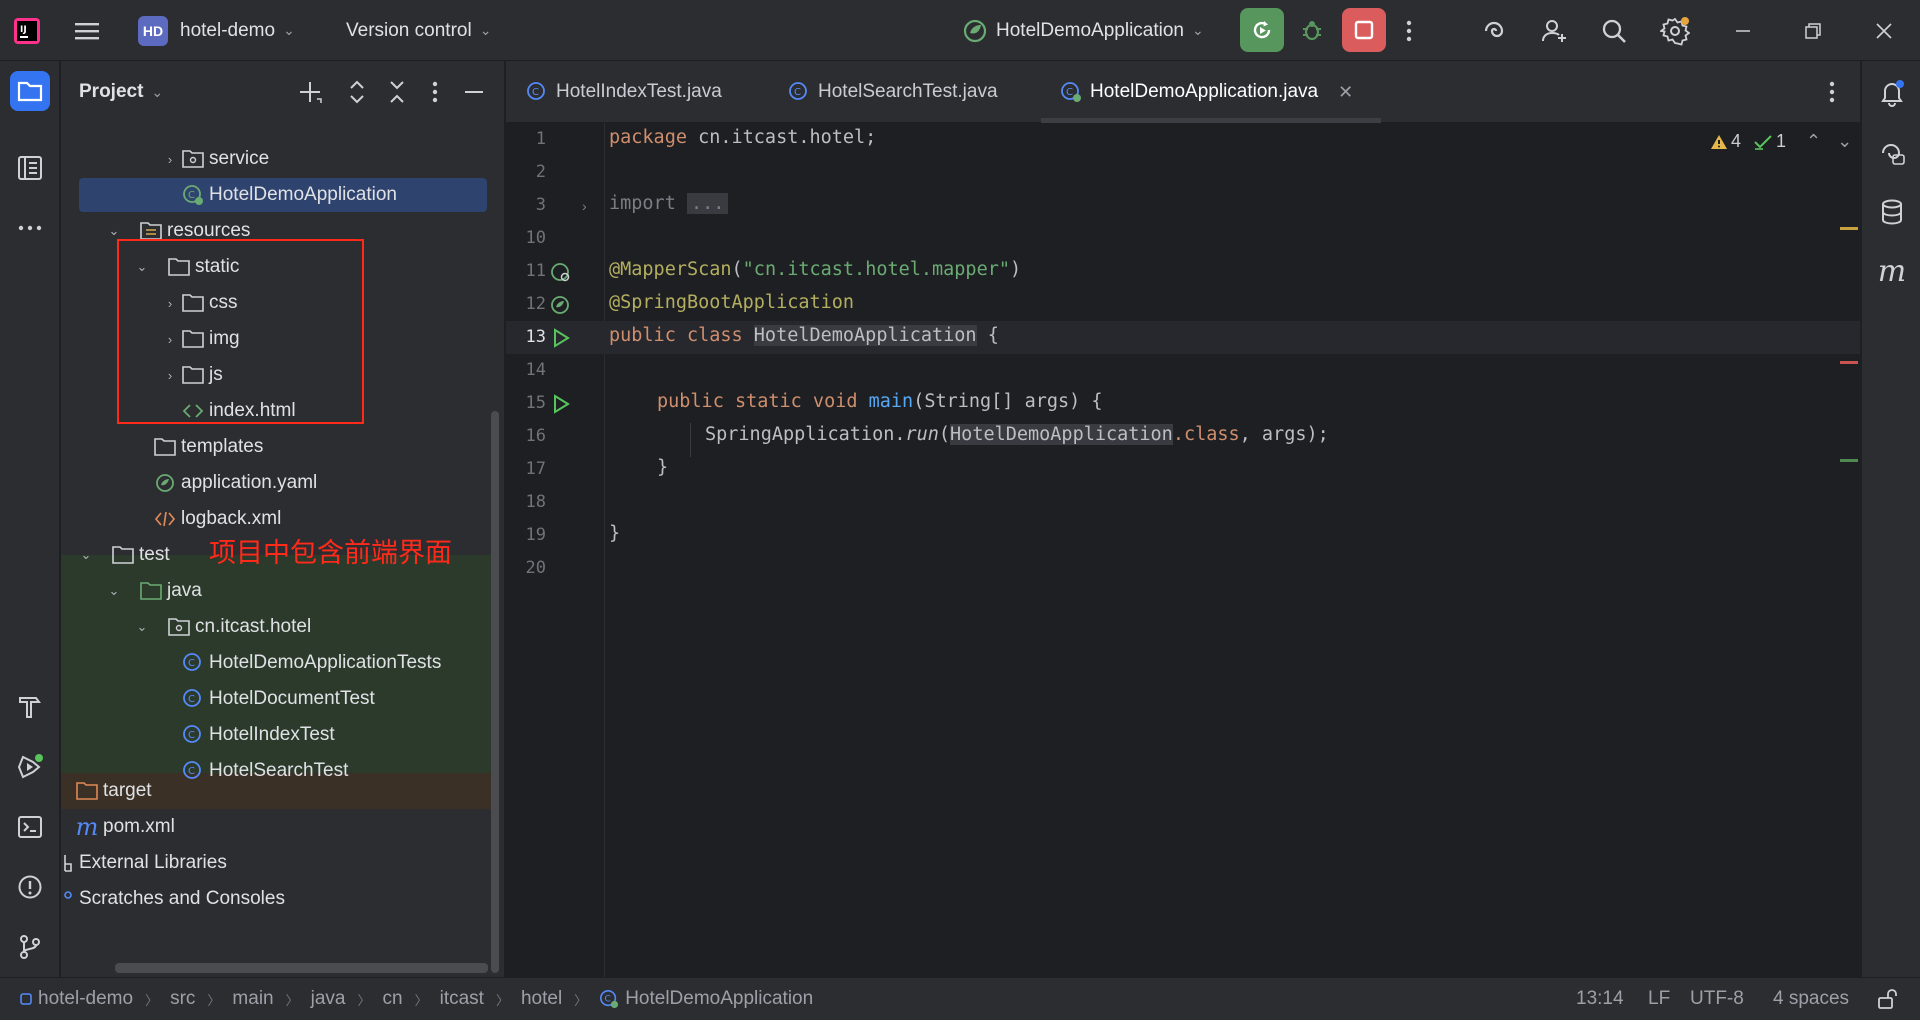 This screenshot has width=1920, height=1020. What do you see at coordinates (541, 999) in the screenshot?
I see `breadcrumb-item: hotel` at bounding box center [541, 999].